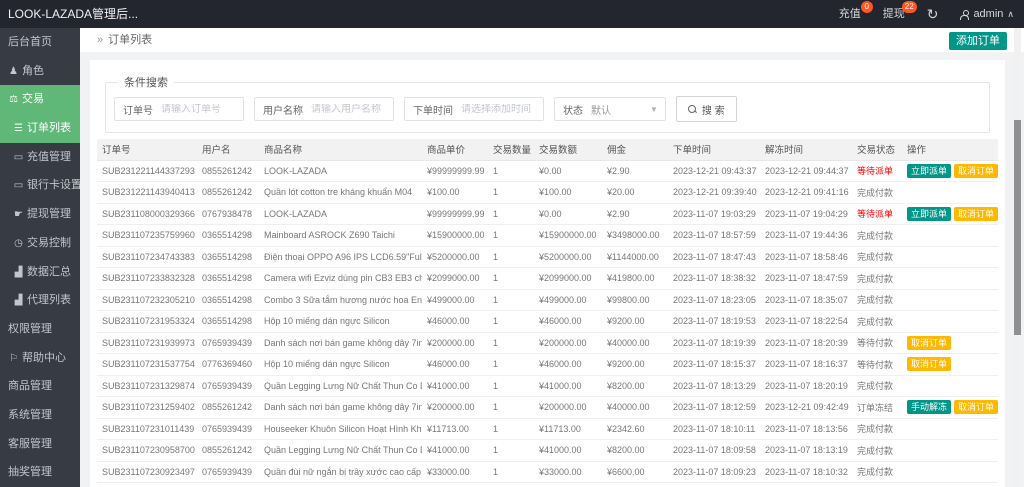 The width and height of the screenshot is (1024, 487). I want to click on sidebar-item-permission-mgmt: 权限管理, so click(40, 329).